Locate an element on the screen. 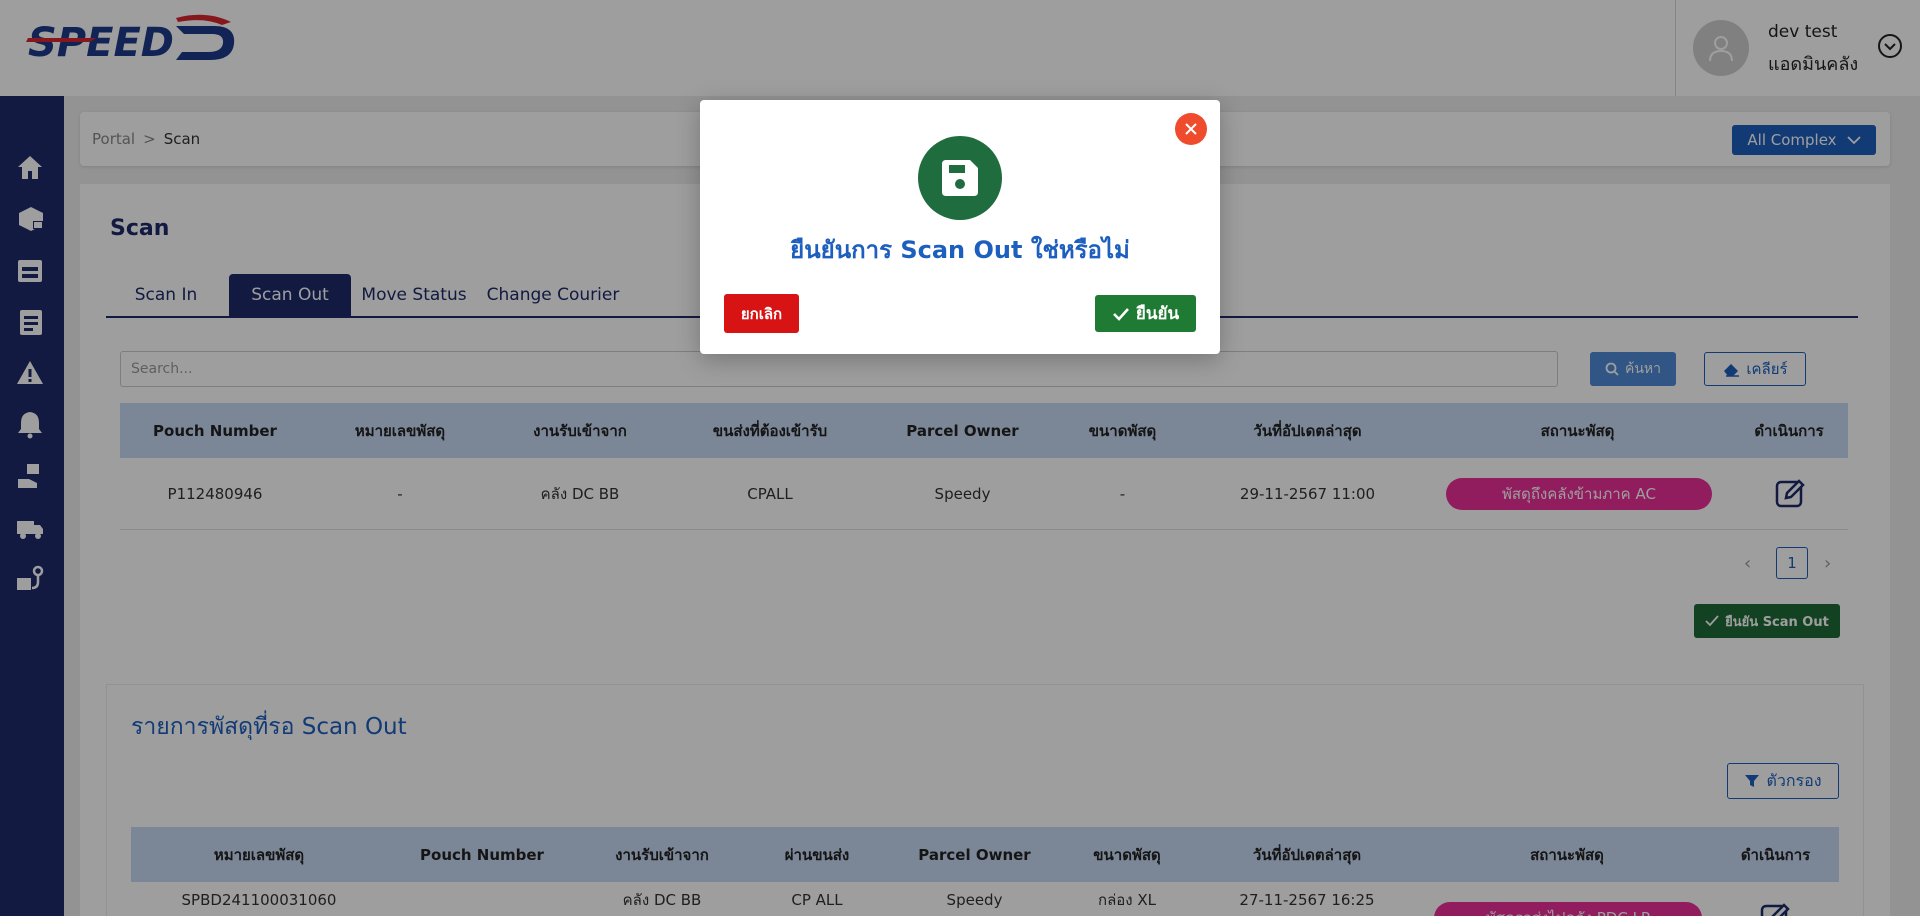 This screenshot has height=916, width=1920. confirm-button: ยืนยัน is located at coordinates (1145, 313).